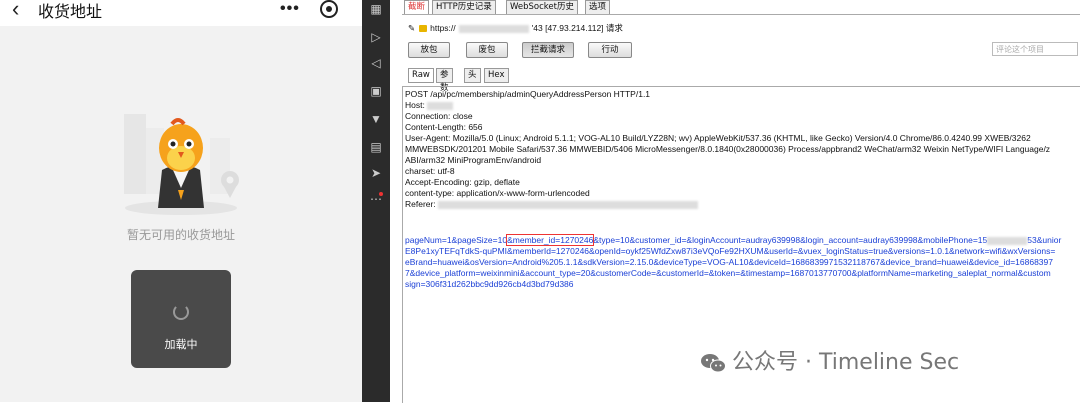 This screenshot has height=403, width=1080. What do you see at coordinates (421, 75) in the screenshot?
I see `subtab-raw: Raw` at bounding box center [421, 75].